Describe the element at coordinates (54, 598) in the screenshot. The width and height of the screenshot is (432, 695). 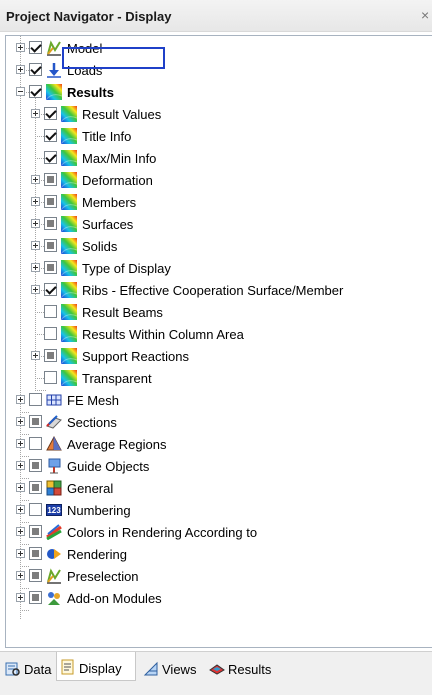
I see `addon-modules-icon` at that location.